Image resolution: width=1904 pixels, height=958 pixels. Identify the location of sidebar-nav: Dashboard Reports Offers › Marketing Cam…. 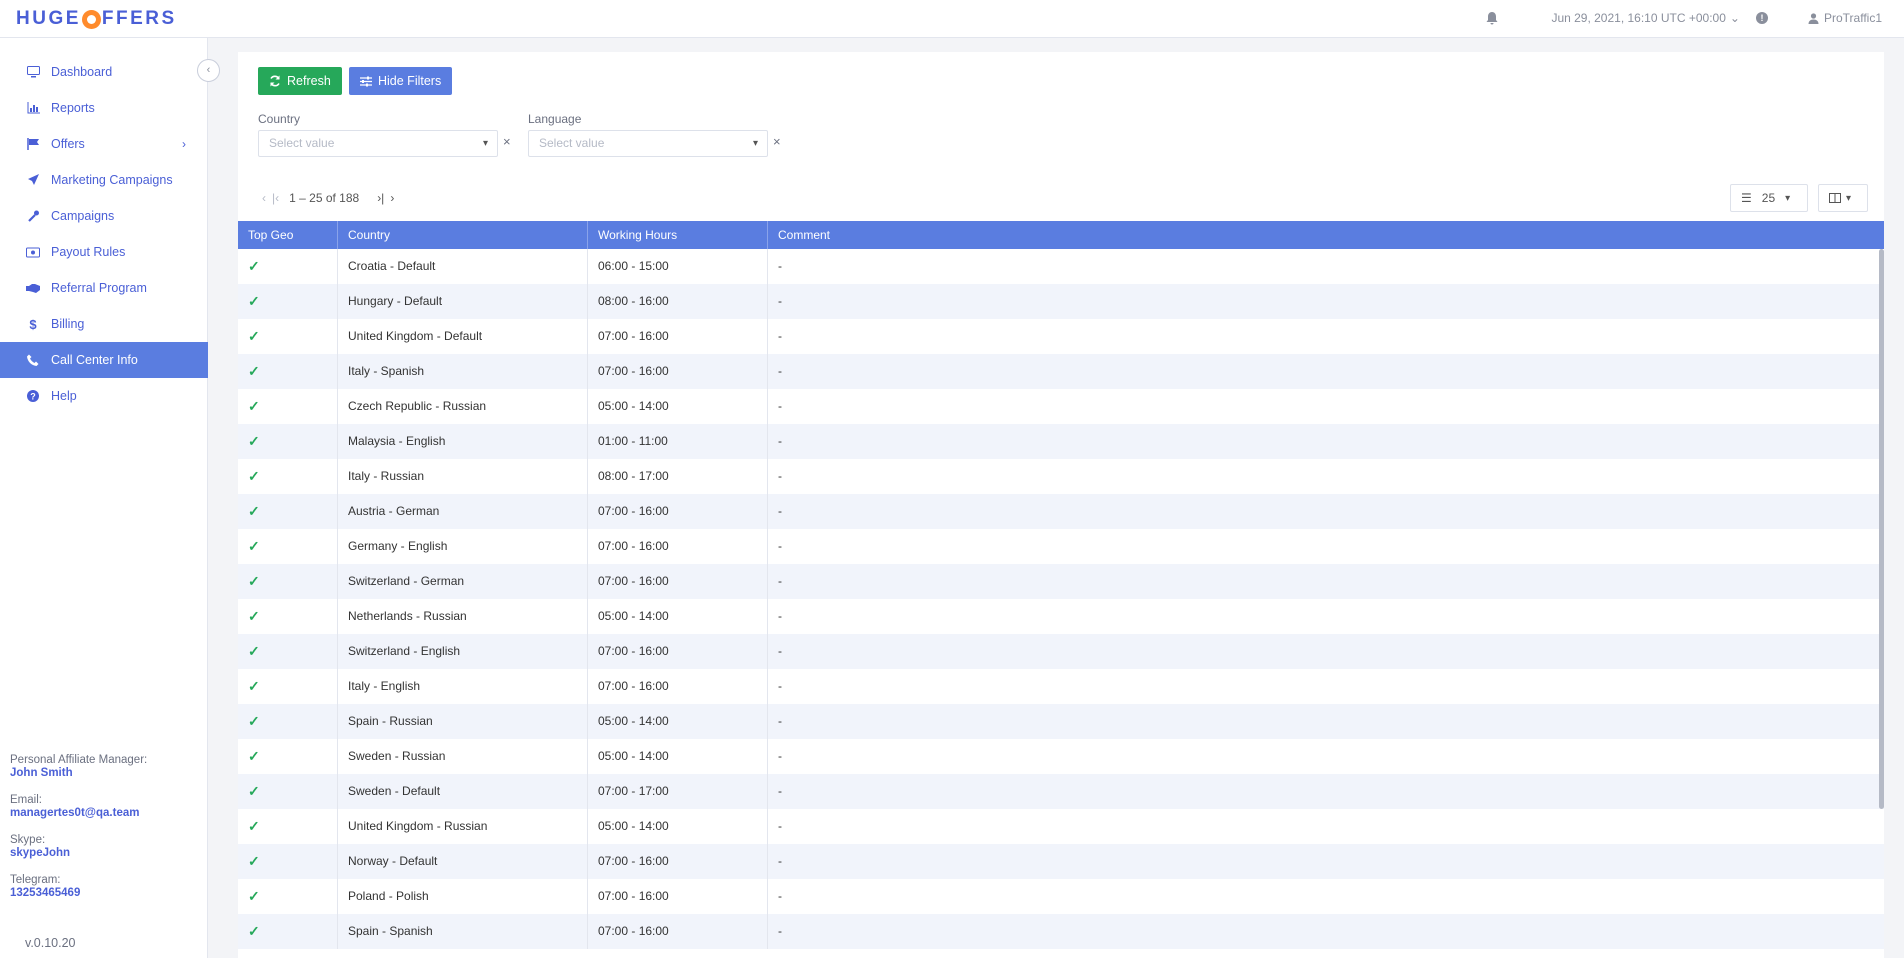
(104, 234).